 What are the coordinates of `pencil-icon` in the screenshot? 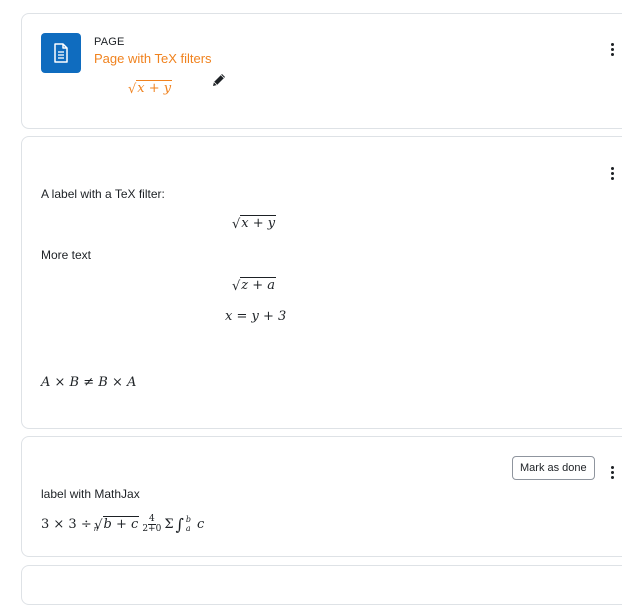 It's located at (219, 80).